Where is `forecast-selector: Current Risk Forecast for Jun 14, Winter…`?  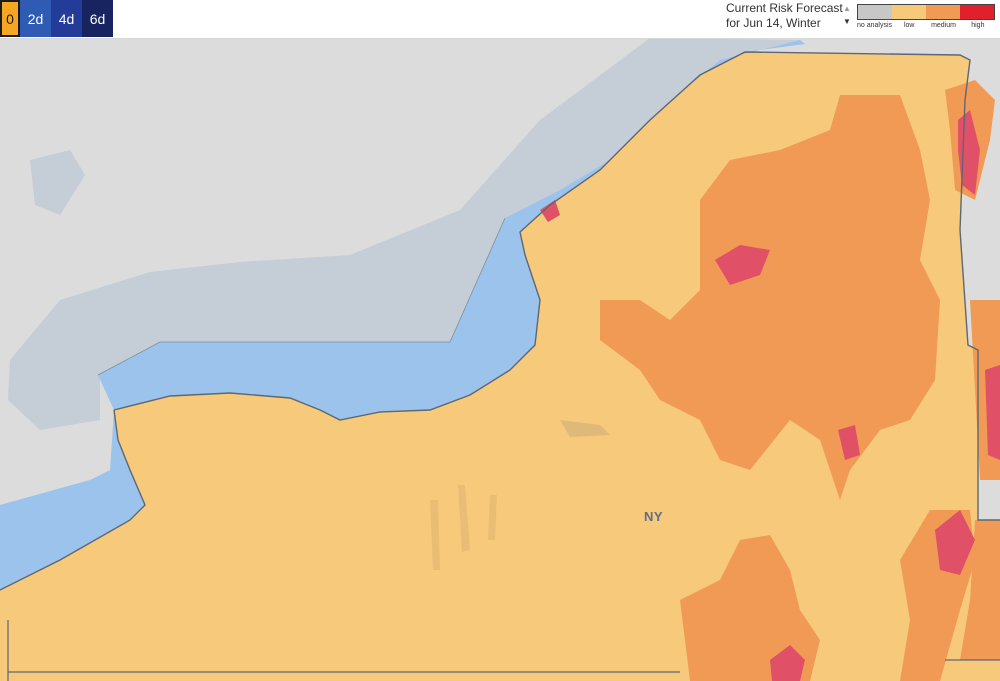 forecast-selector: Current Risk Forecast for Jun 14, Winter… is located at coordinates (788, 17).